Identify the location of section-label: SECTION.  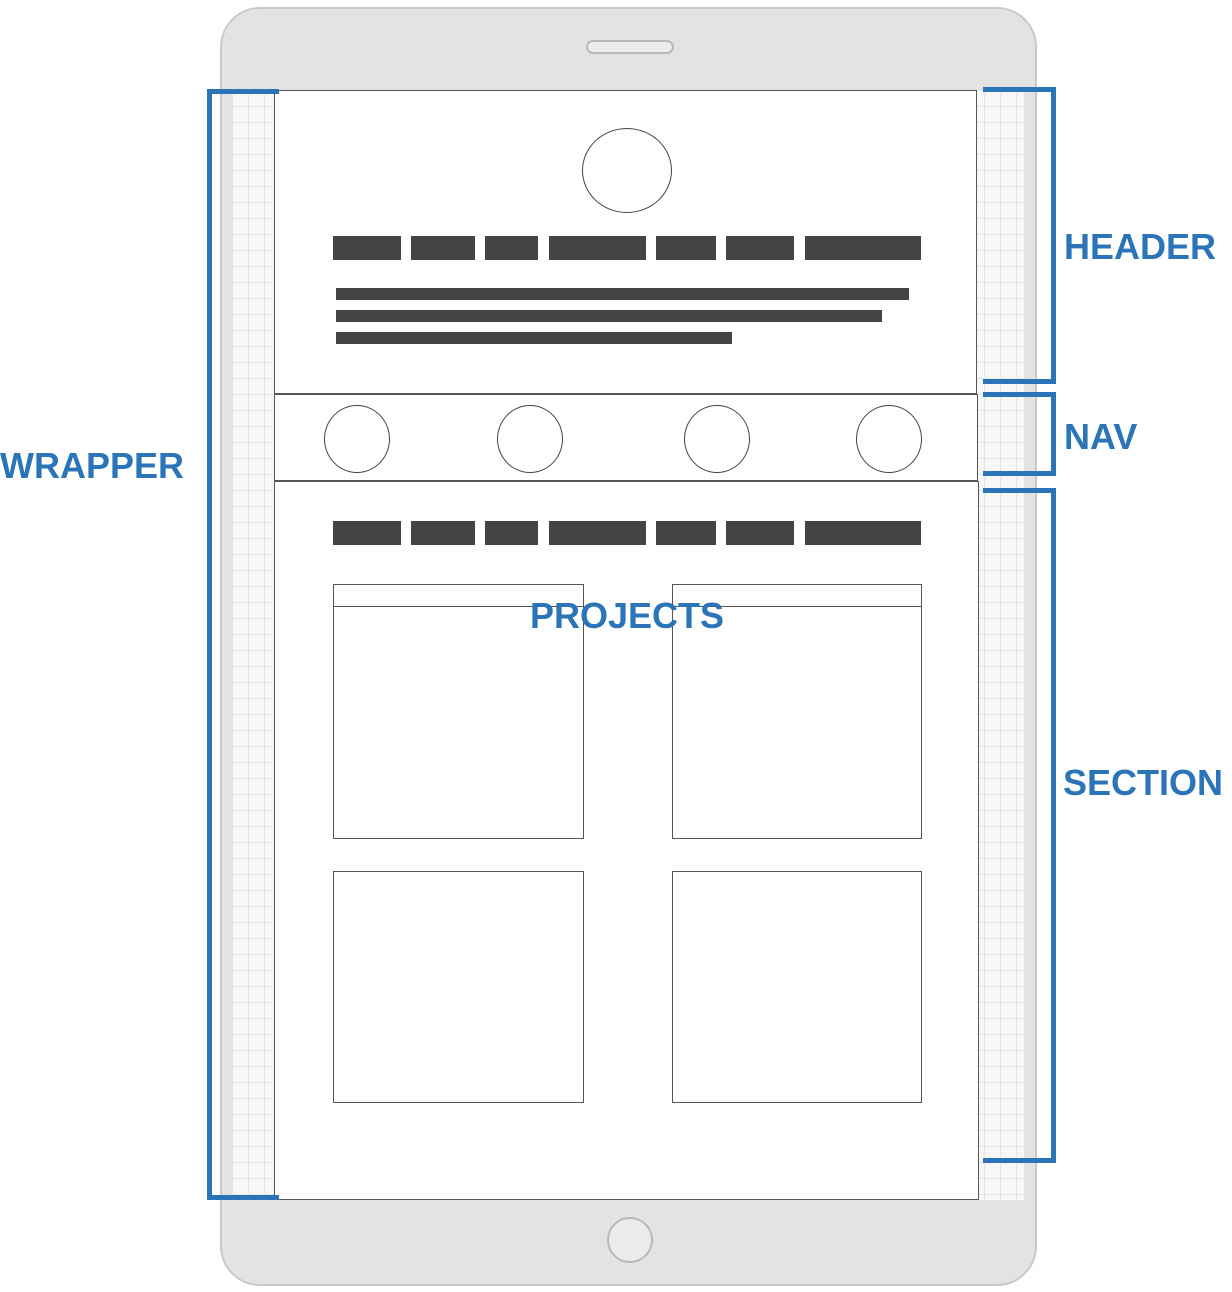
(1143, 782).